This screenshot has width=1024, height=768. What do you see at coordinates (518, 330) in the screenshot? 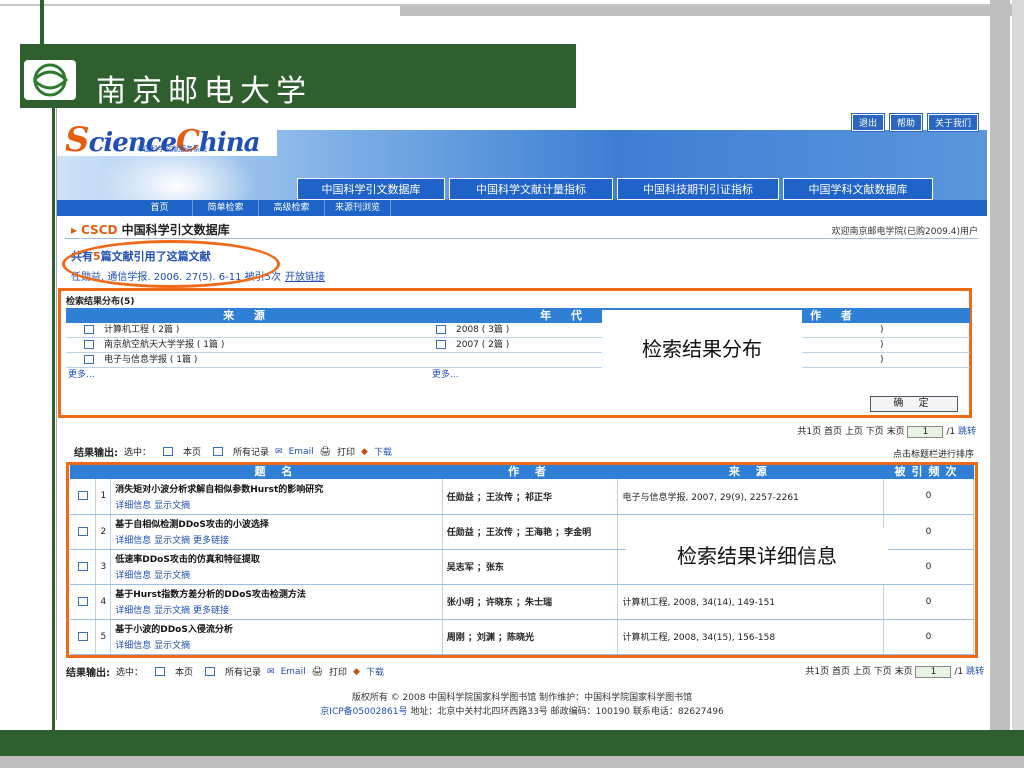
I see `distribution-row: 计算机工程 ( 2篇 ) 2008 ( 3篇 ) )` at bounding box center [518, 330].